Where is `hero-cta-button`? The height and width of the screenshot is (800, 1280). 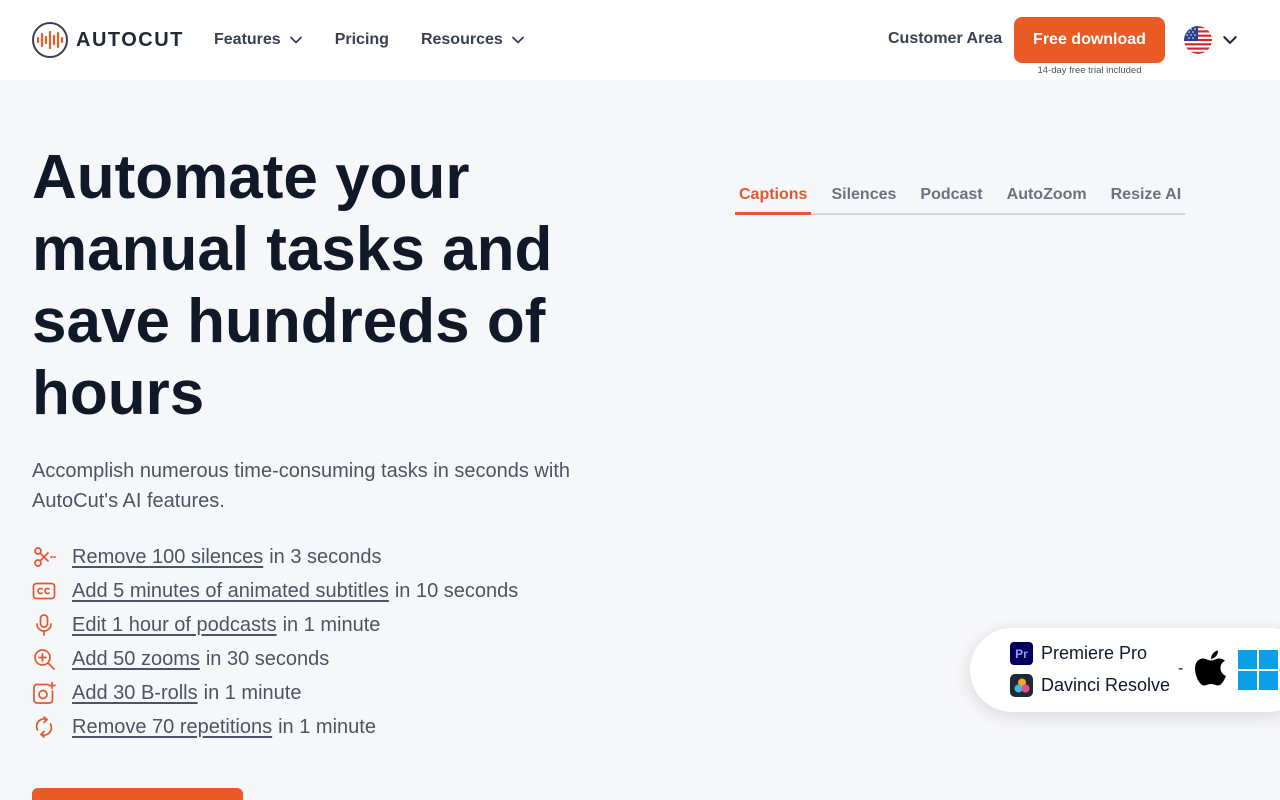
hero-cta-button is located at coordinates (137, 794).